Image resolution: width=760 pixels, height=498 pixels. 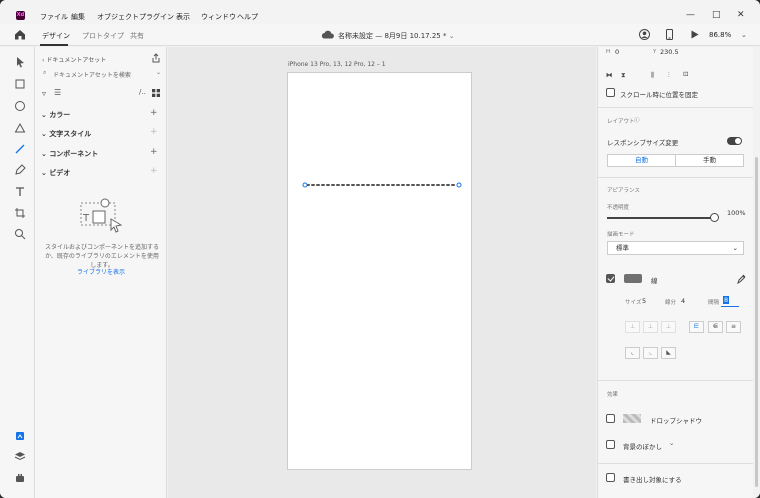 What do you see at coordinates (101, 271) in the screenshot?
I see `show-library-link: ライブラリを表示` at bounding box center [101, 271].